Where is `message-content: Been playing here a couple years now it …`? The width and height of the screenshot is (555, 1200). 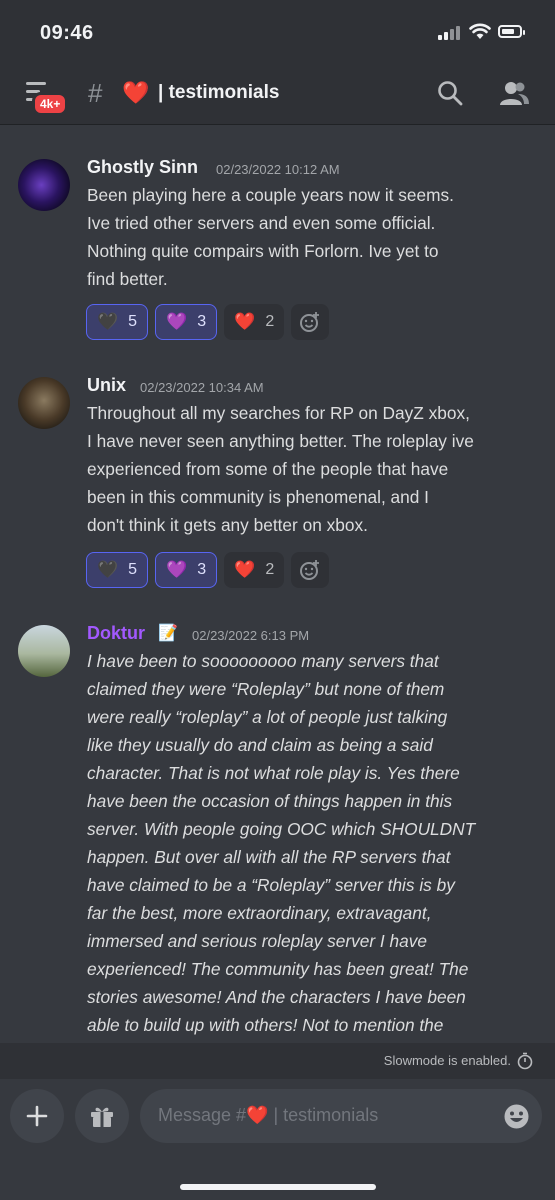
message-content: Been playing here a couple years now it … is located at coordinates (312, 237).